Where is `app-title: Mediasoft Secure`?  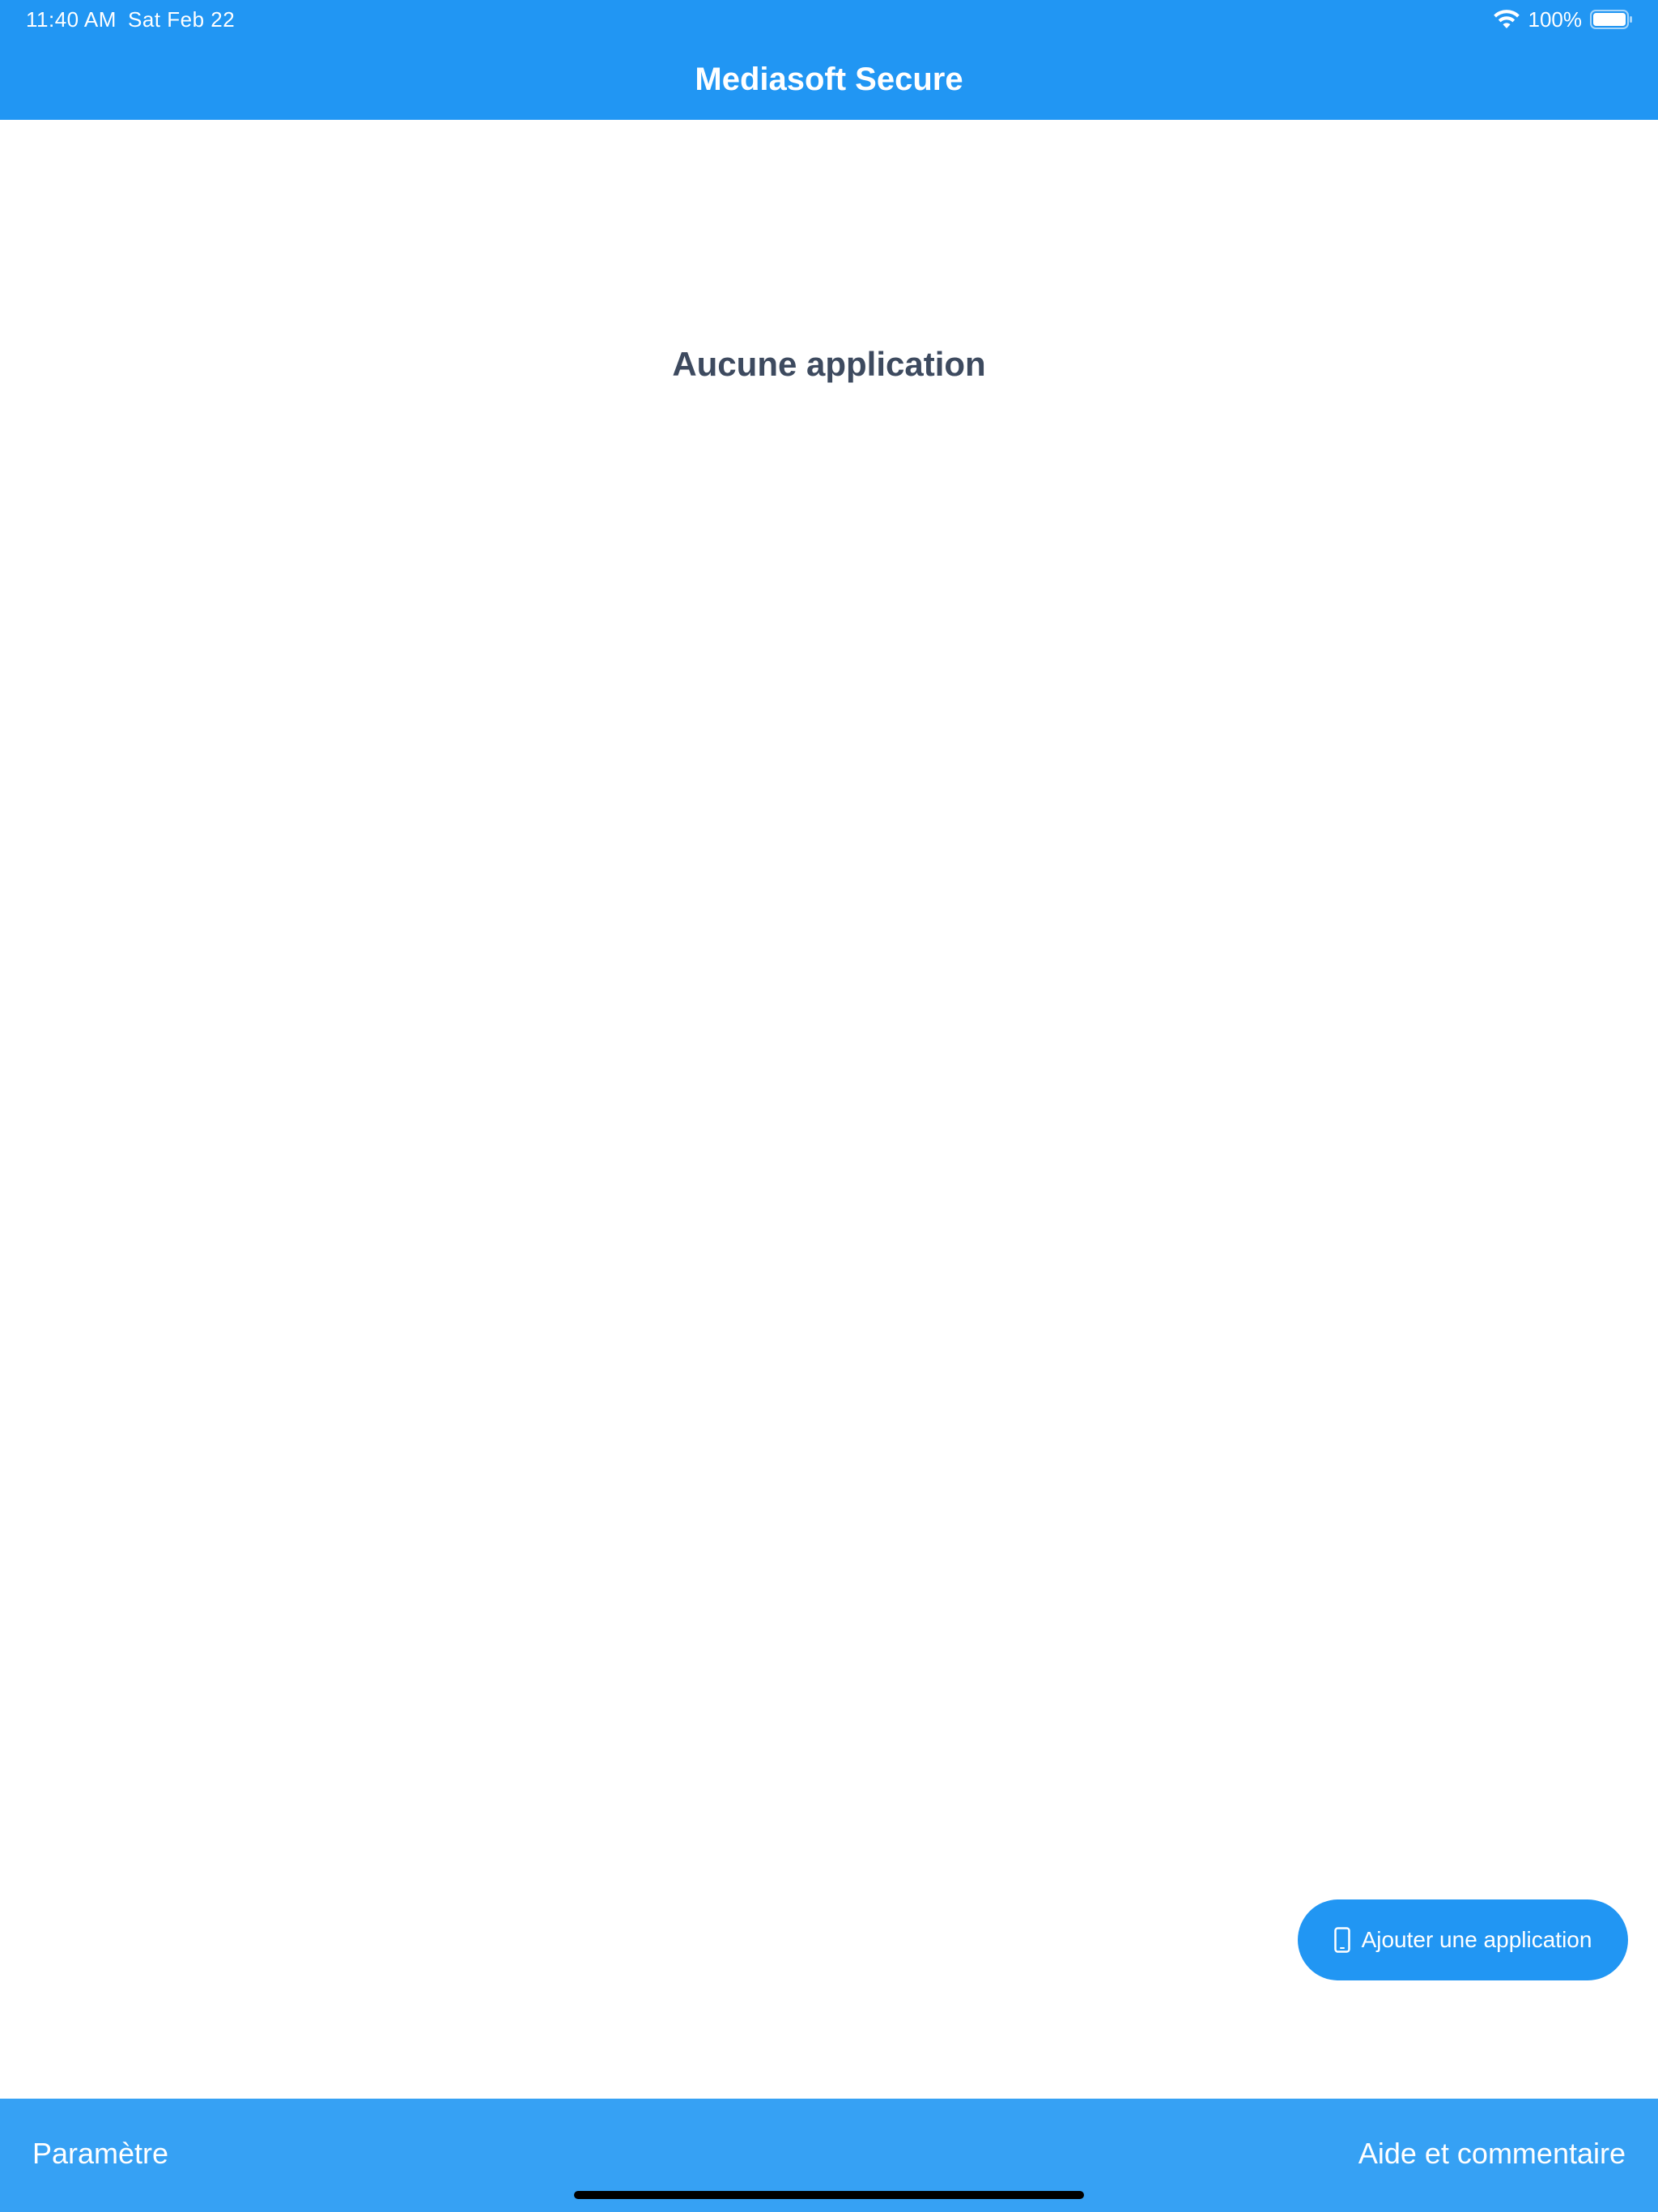
app-title: Mediasoft Secure is located at coordinates (829, 79).